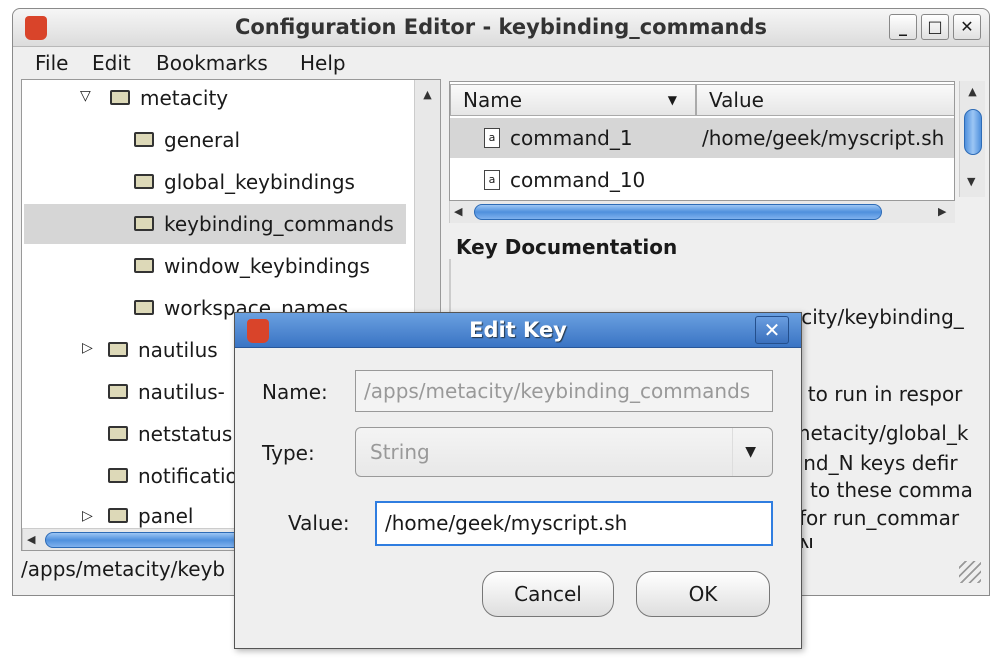  What do you see at coordinates (163, 350) in the screenshot?
I see `tree-item-nautilus: nautilus` at bounding box center [163, 350].